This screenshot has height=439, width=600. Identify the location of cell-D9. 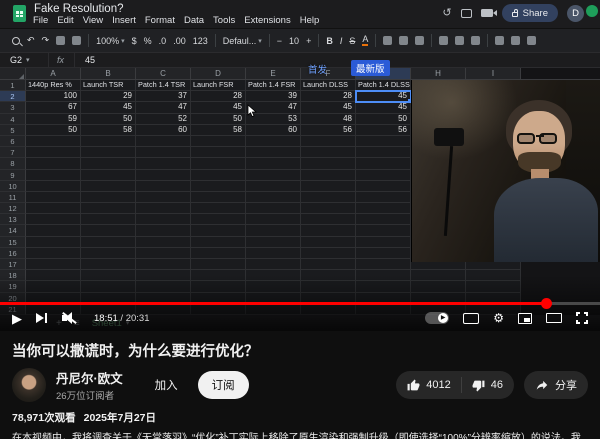
(218, 175).